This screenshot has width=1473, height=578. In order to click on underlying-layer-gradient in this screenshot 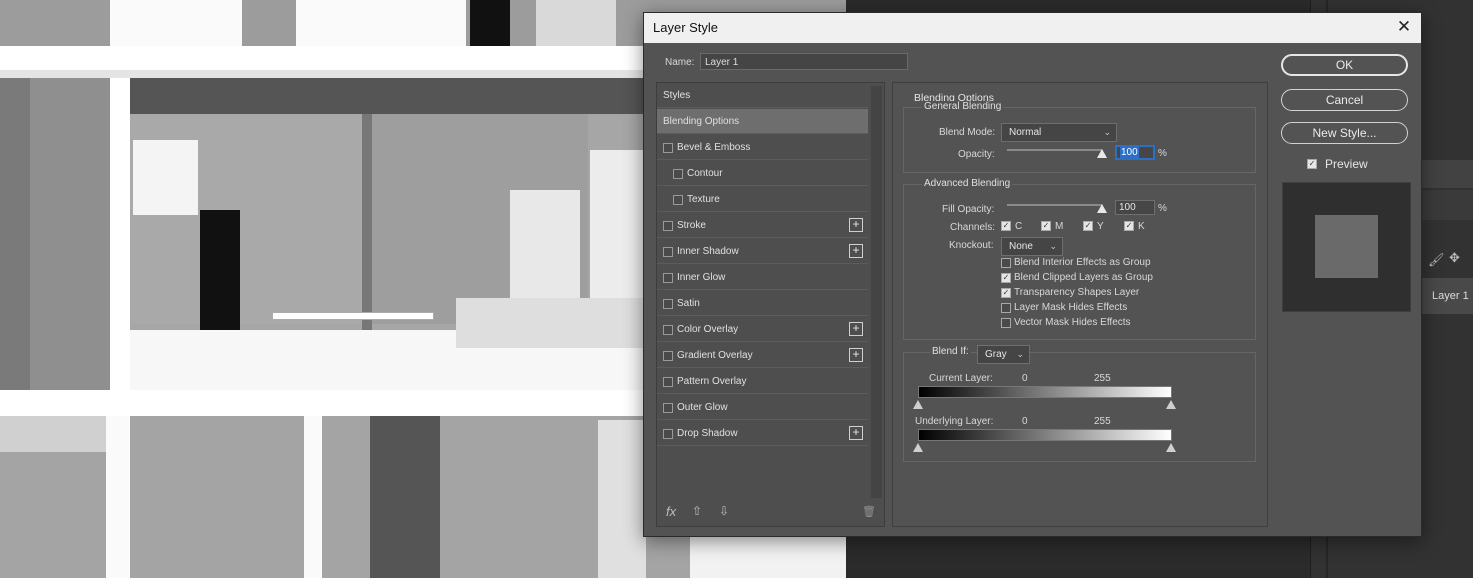, I will do `click(1045, 435)`.